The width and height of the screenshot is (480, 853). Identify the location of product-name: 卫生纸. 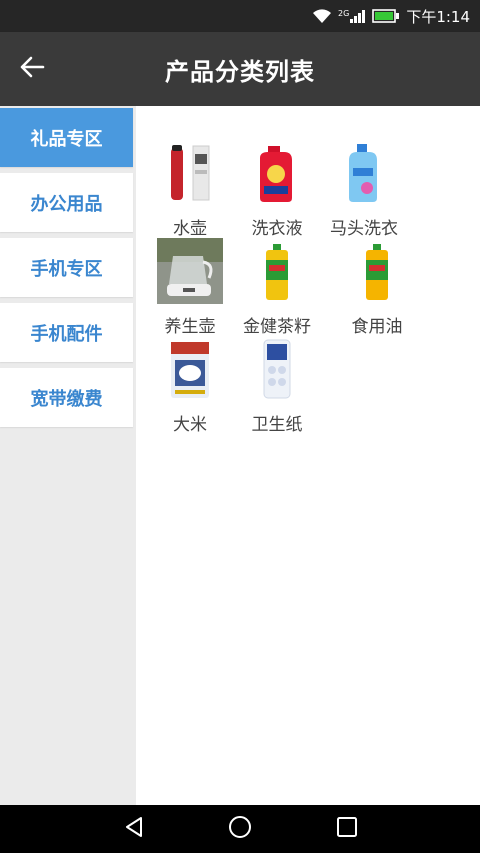
(277, 425).